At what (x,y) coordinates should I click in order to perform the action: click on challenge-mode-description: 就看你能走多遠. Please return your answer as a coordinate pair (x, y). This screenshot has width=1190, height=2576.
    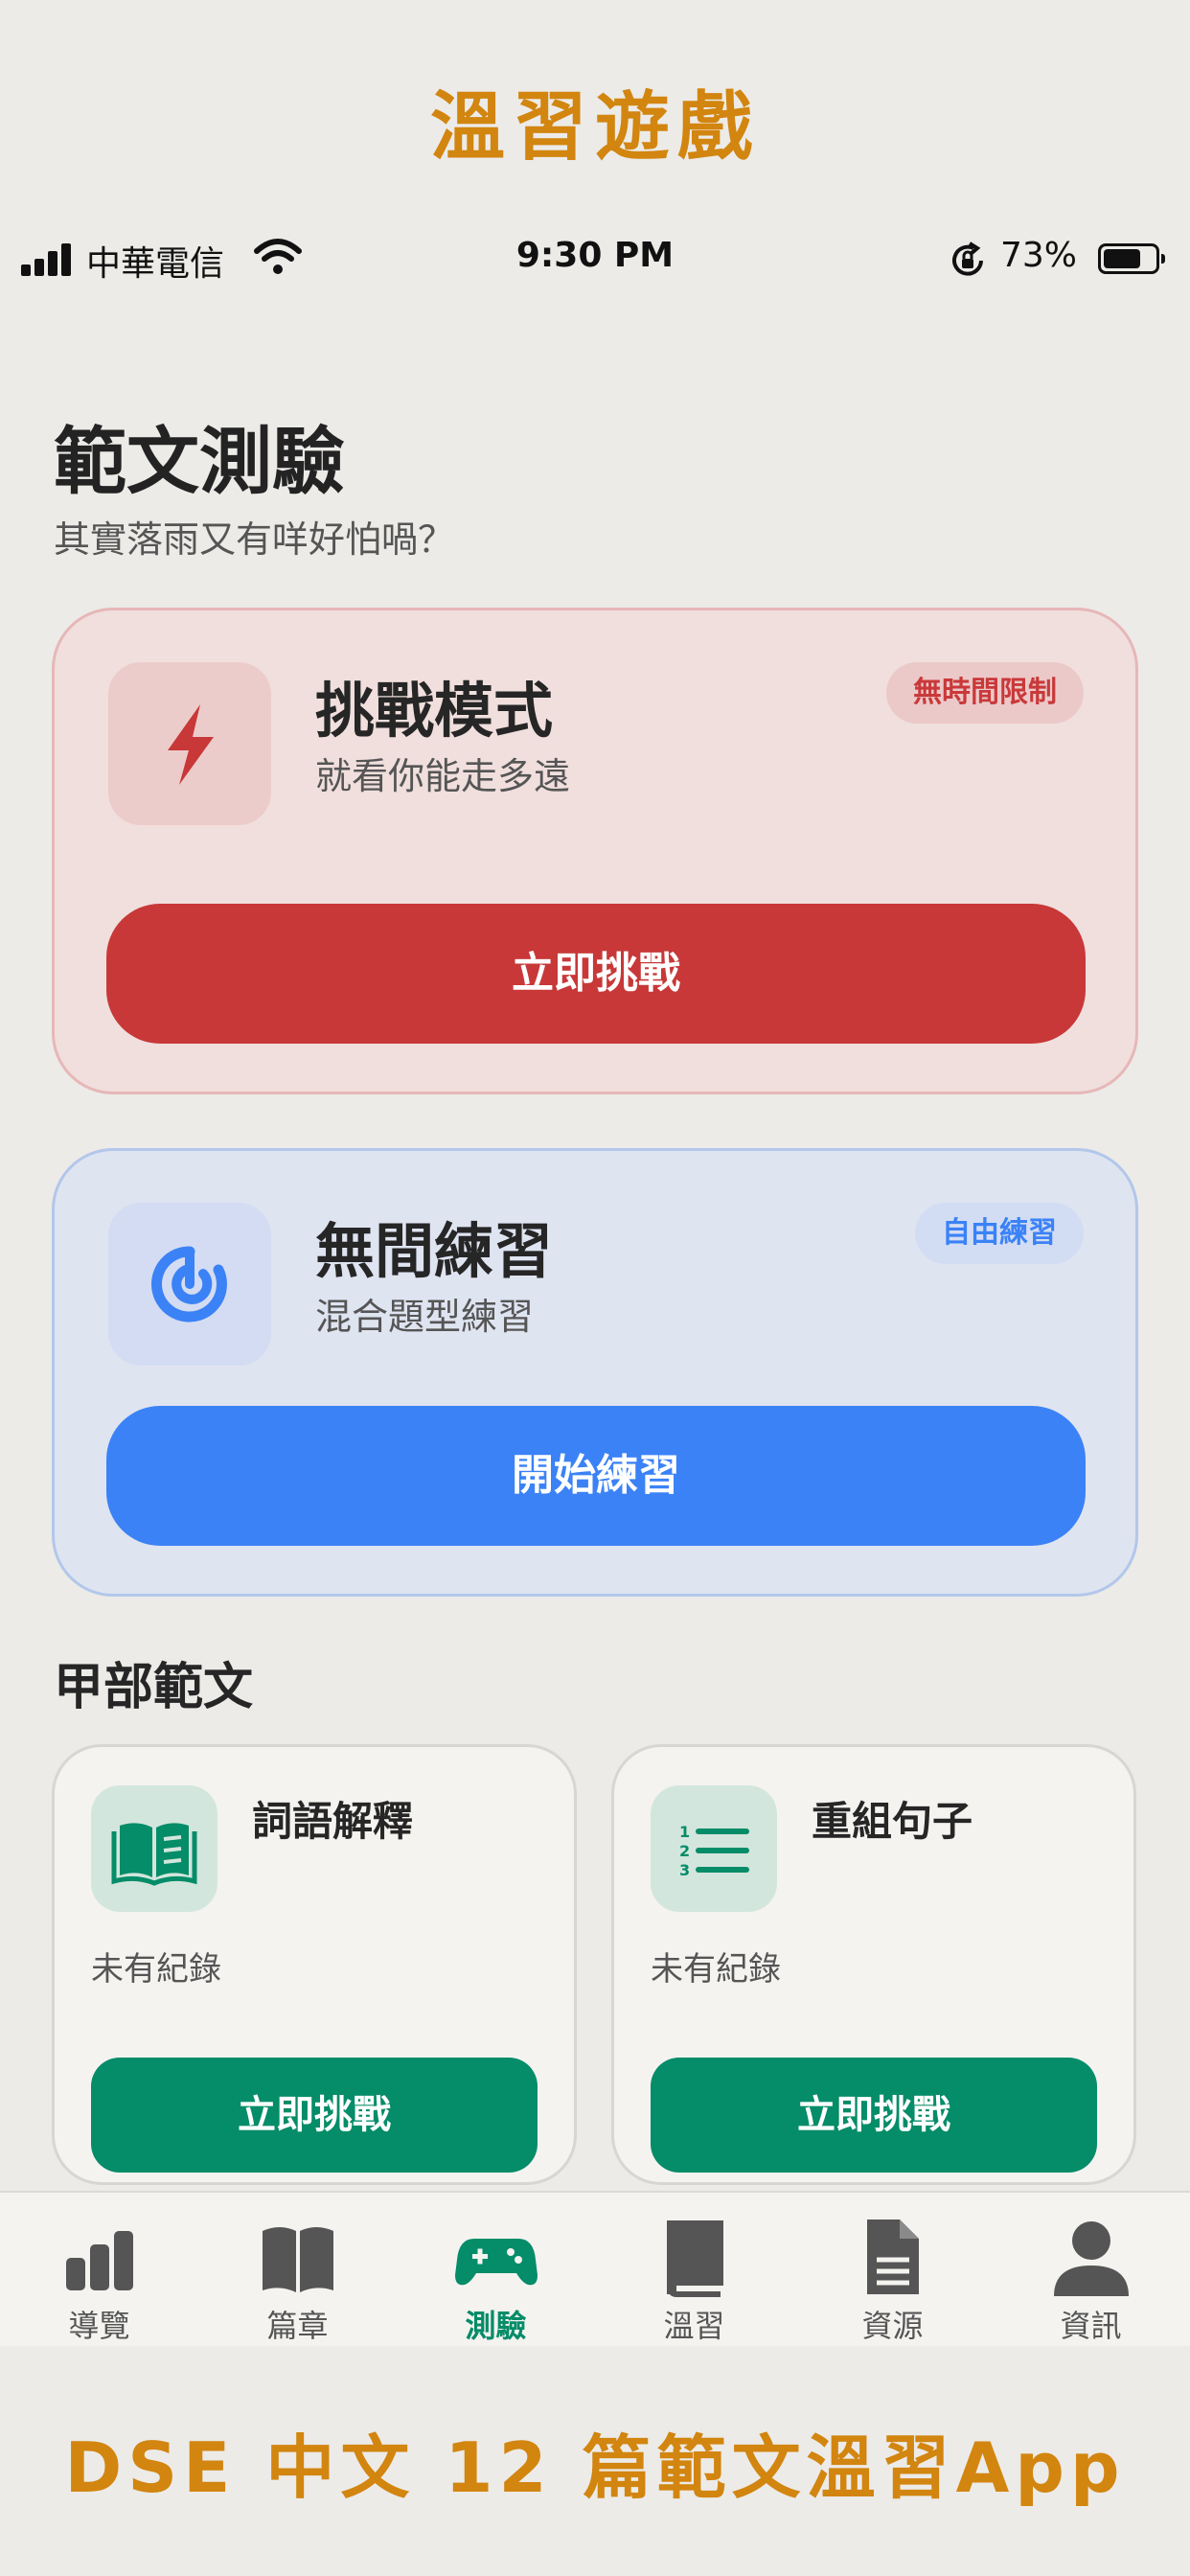
    Looking at the image, I should click on (443, 776).